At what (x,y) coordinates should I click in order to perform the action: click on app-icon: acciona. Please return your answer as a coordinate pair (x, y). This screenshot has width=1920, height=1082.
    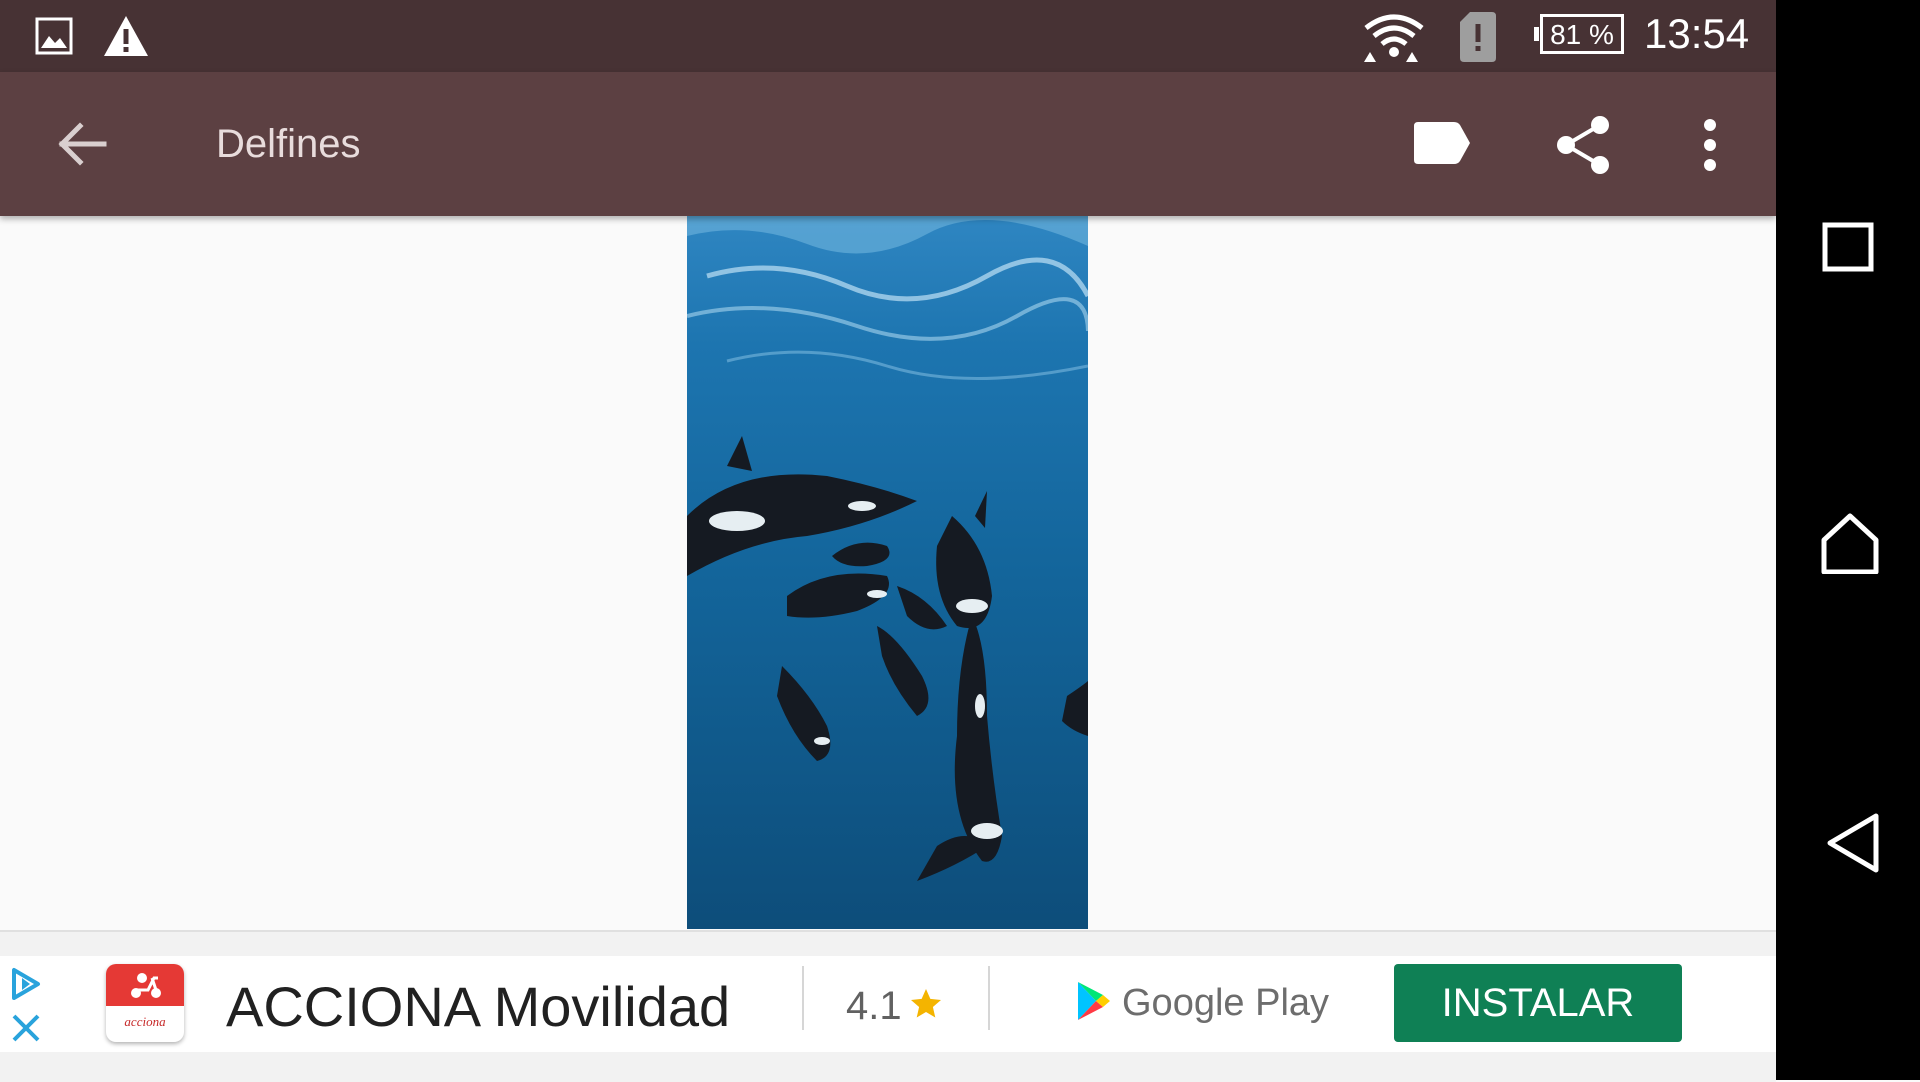
    Looking at the image, I should click on (145, 1003).